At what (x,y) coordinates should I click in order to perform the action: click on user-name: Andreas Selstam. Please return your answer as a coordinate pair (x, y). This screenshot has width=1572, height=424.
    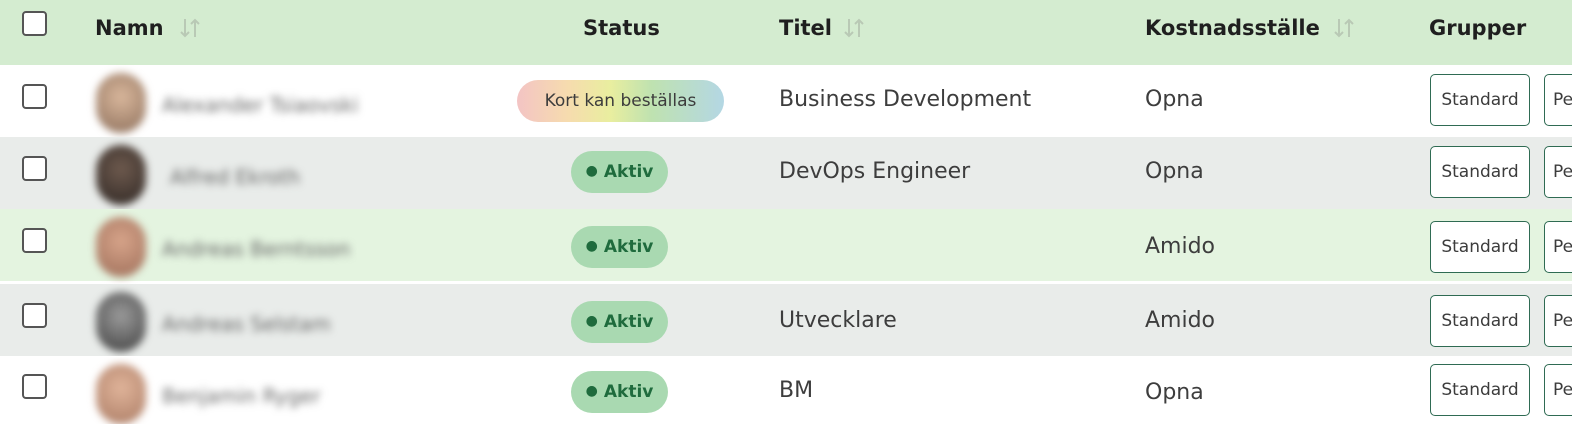
    Looking at the image, I should click on (246, 324).